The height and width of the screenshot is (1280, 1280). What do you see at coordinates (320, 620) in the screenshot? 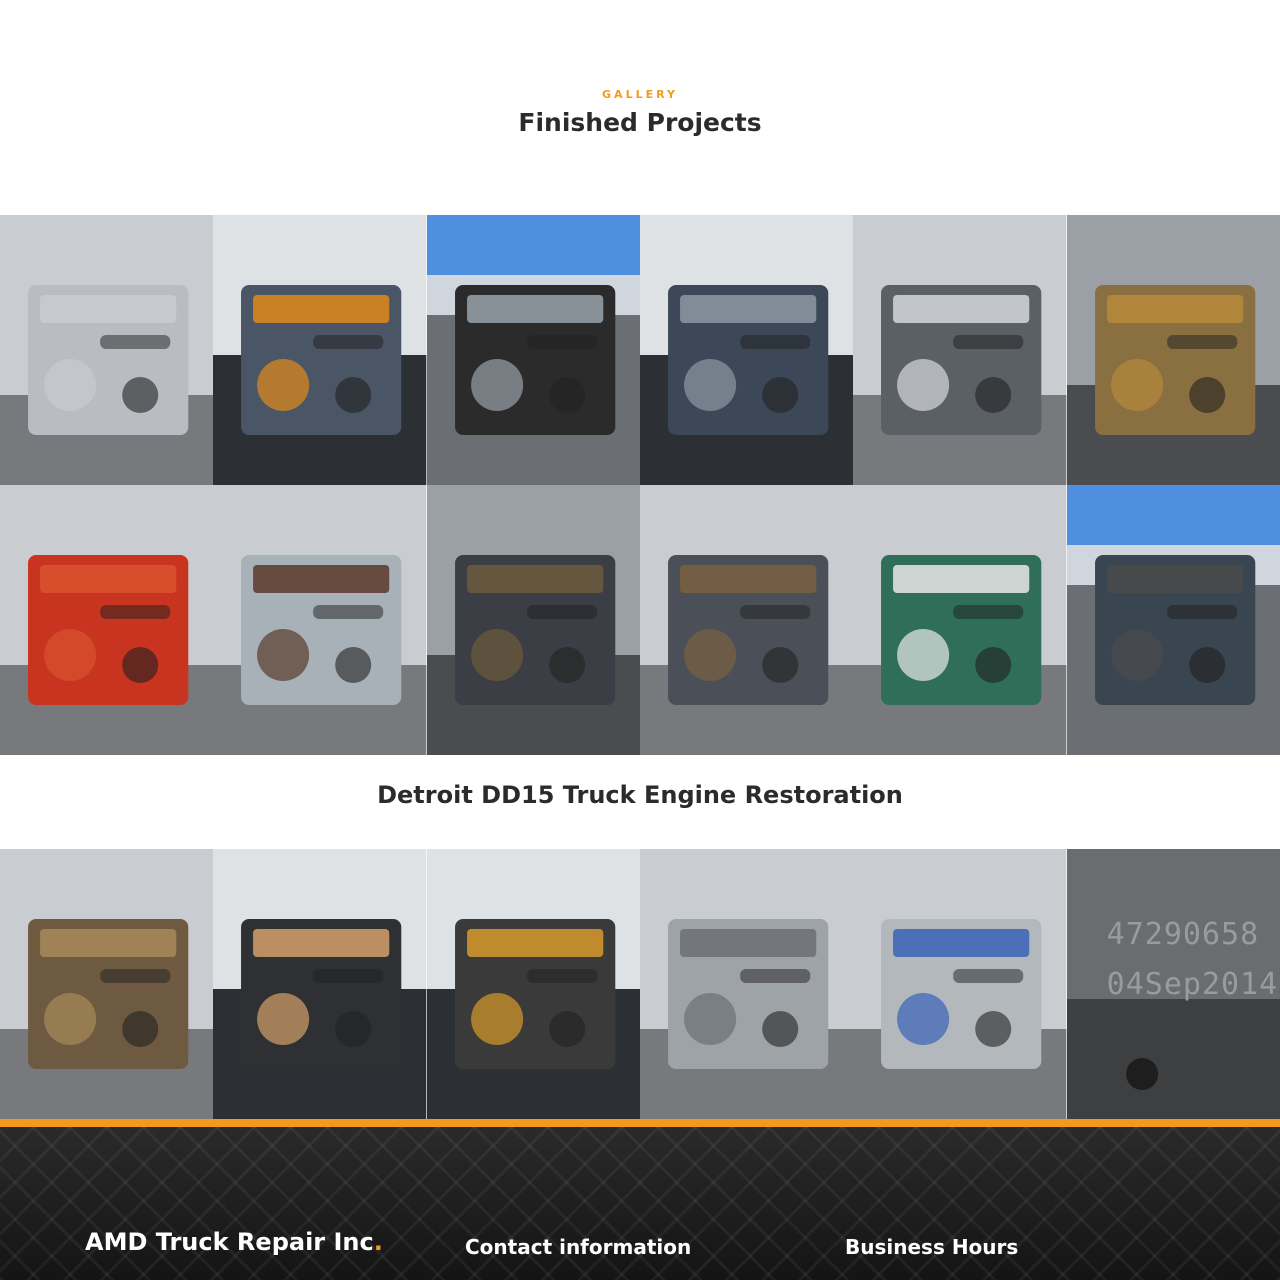
I see `engine-hoist-photo` at bounding box center [320, 620].